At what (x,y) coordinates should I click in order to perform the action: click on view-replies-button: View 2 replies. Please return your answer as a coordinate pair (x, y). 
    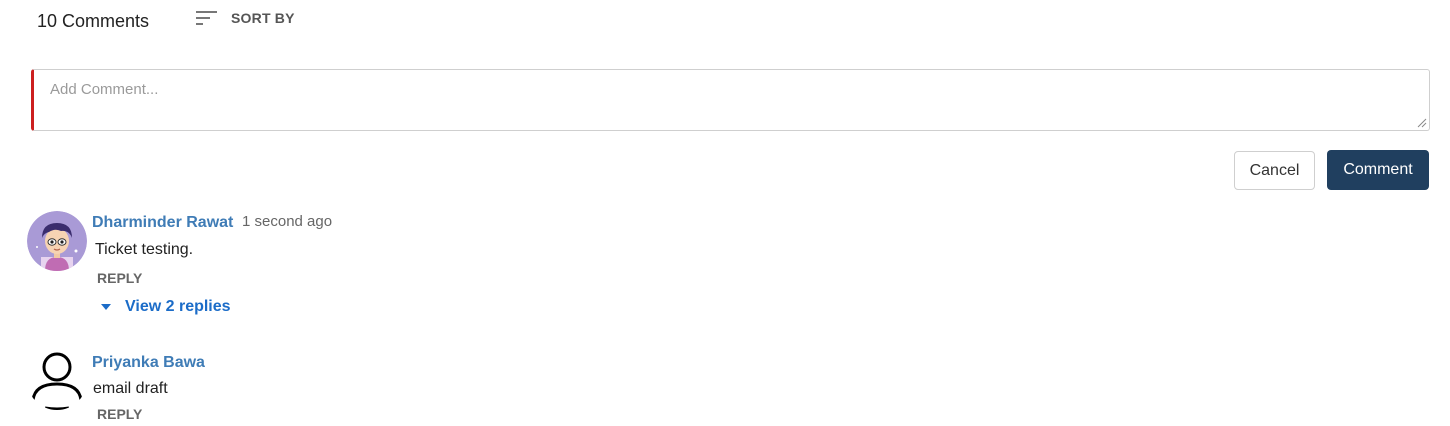
    Looking at the image, I should click on (166, 307).